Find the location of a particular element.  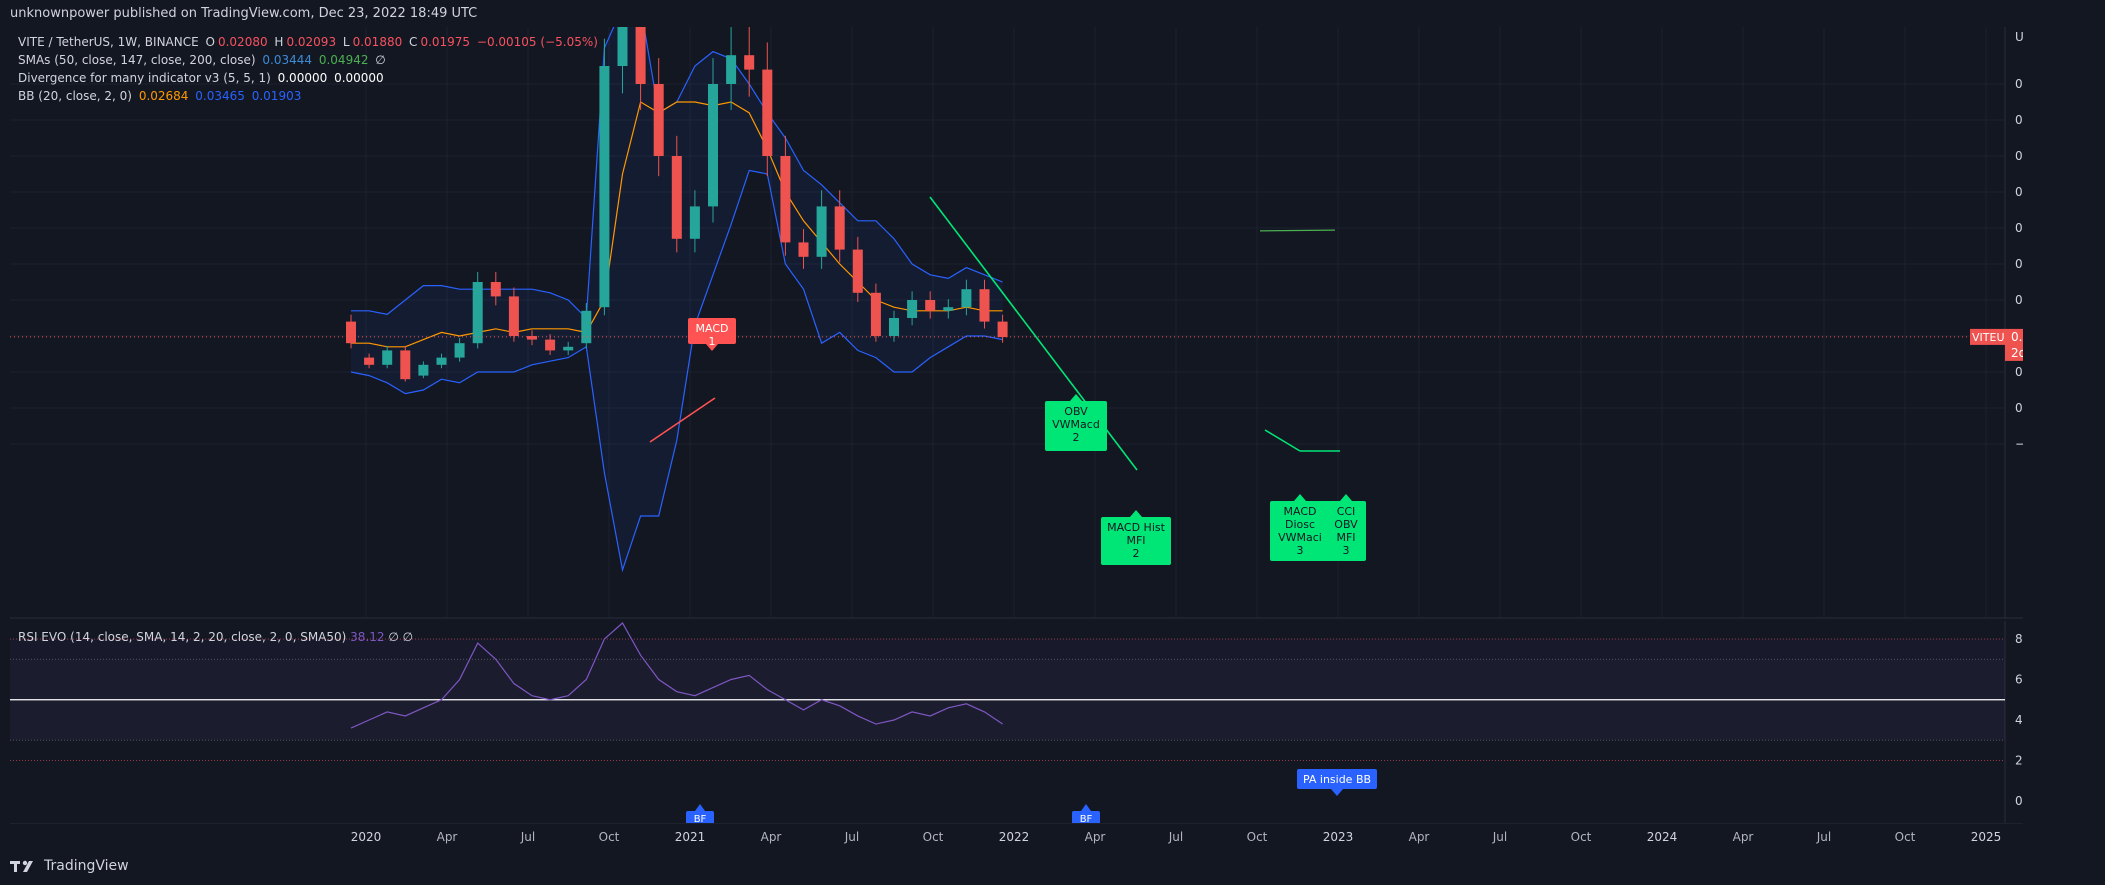

time-axis-label: 2022 is located at coordinates (1014, 837).